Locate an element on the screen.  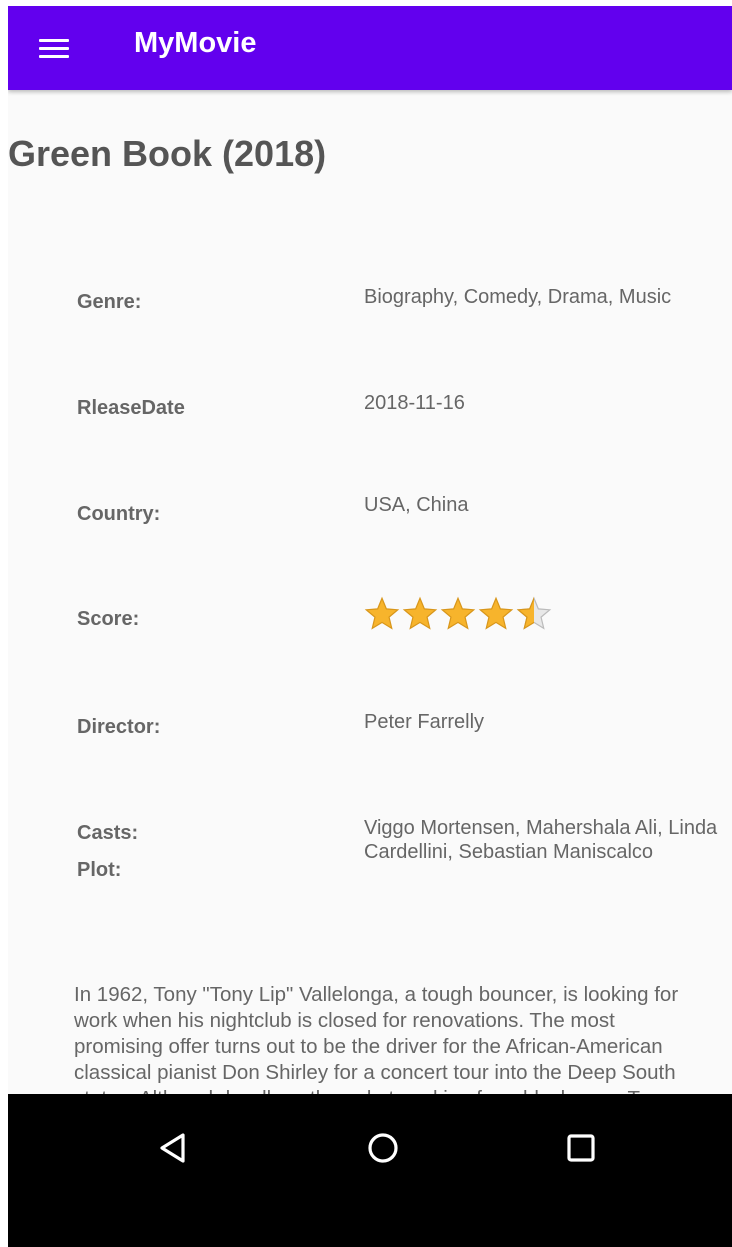
menu-button is located at coordinates (54, 48).